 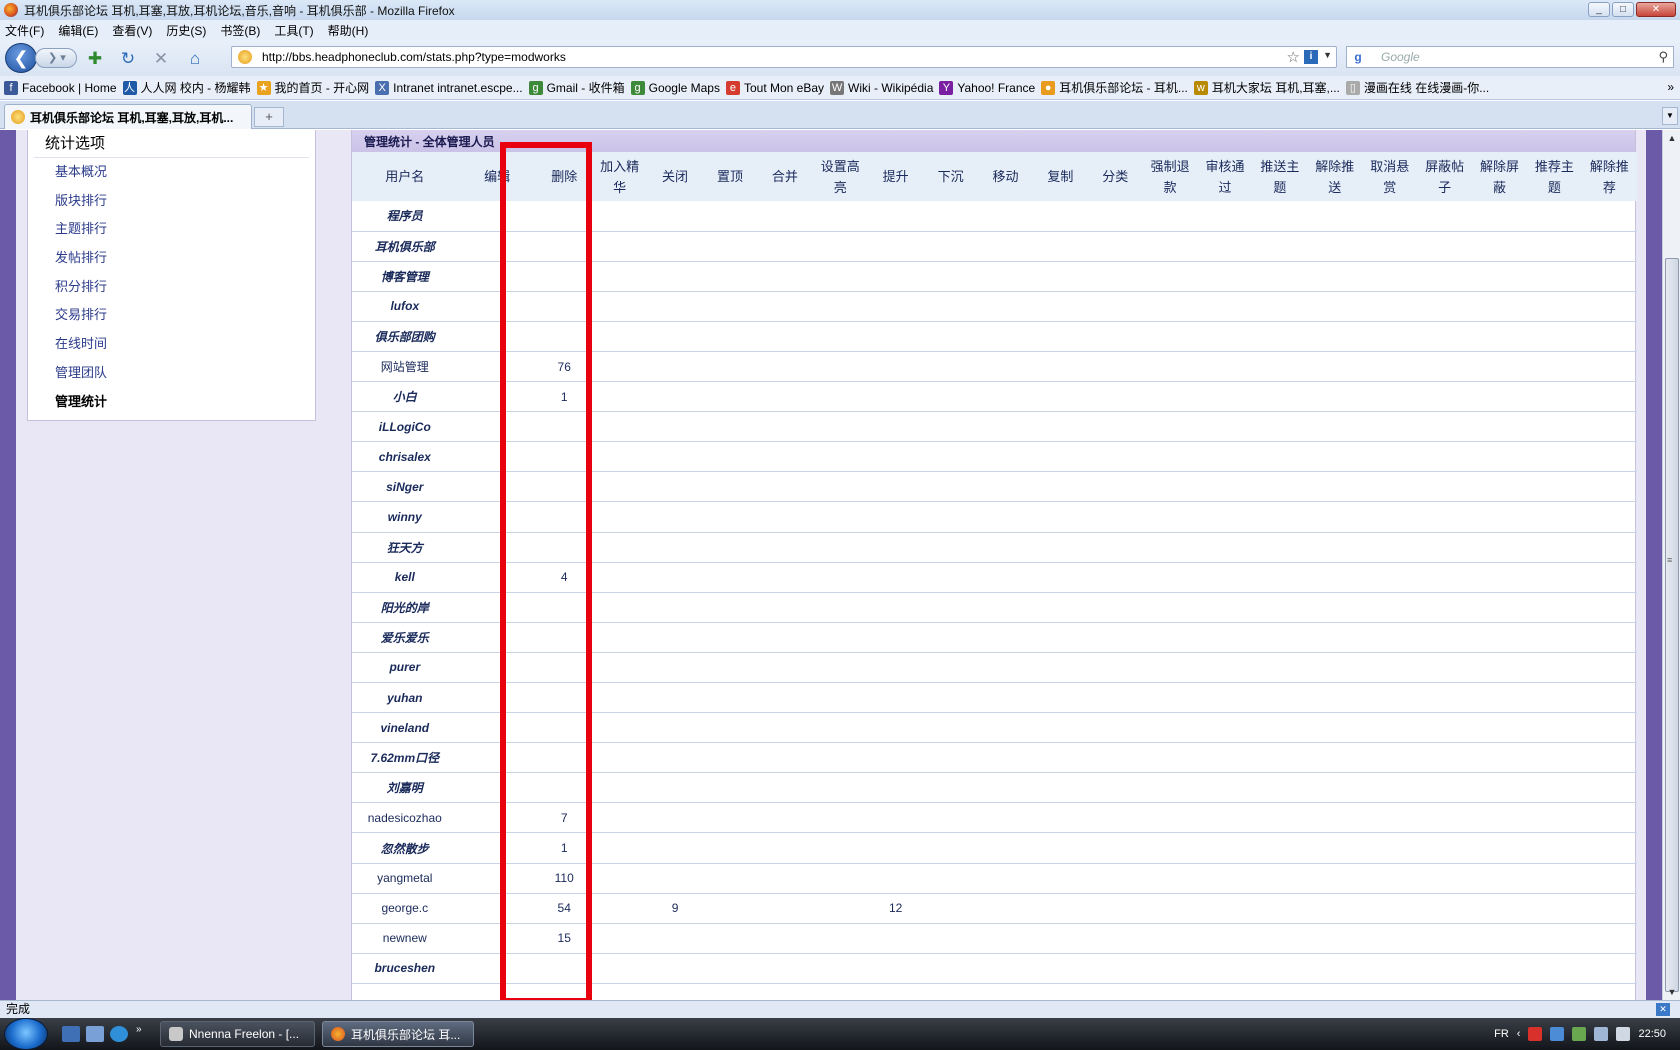 What do you see at coordinates (1623, 9) in the screenshot?
I see `maximize-button: □` at bounding box center [1623, 9].